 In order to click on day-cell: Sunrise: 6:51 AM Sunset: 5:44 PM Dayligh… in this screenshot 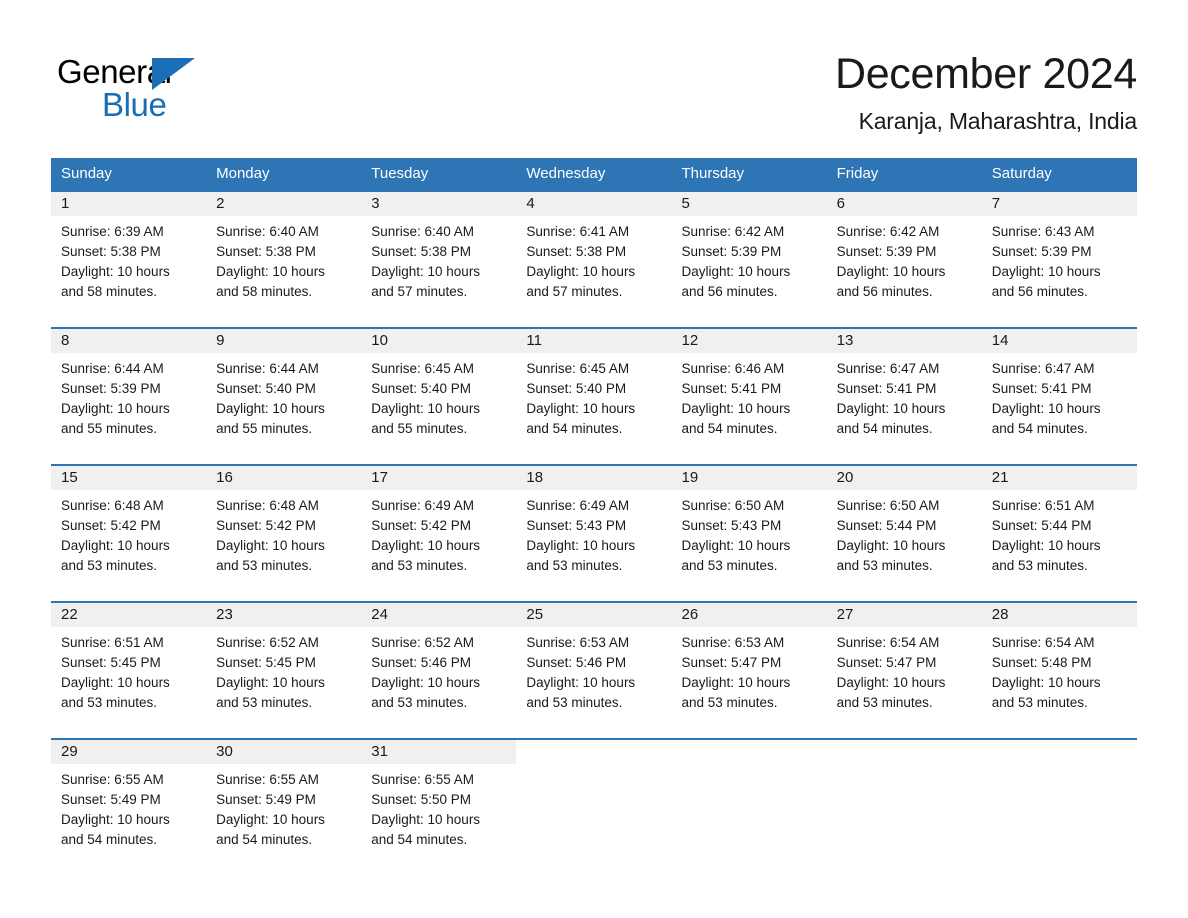, I will do `click(1059, 545)`.